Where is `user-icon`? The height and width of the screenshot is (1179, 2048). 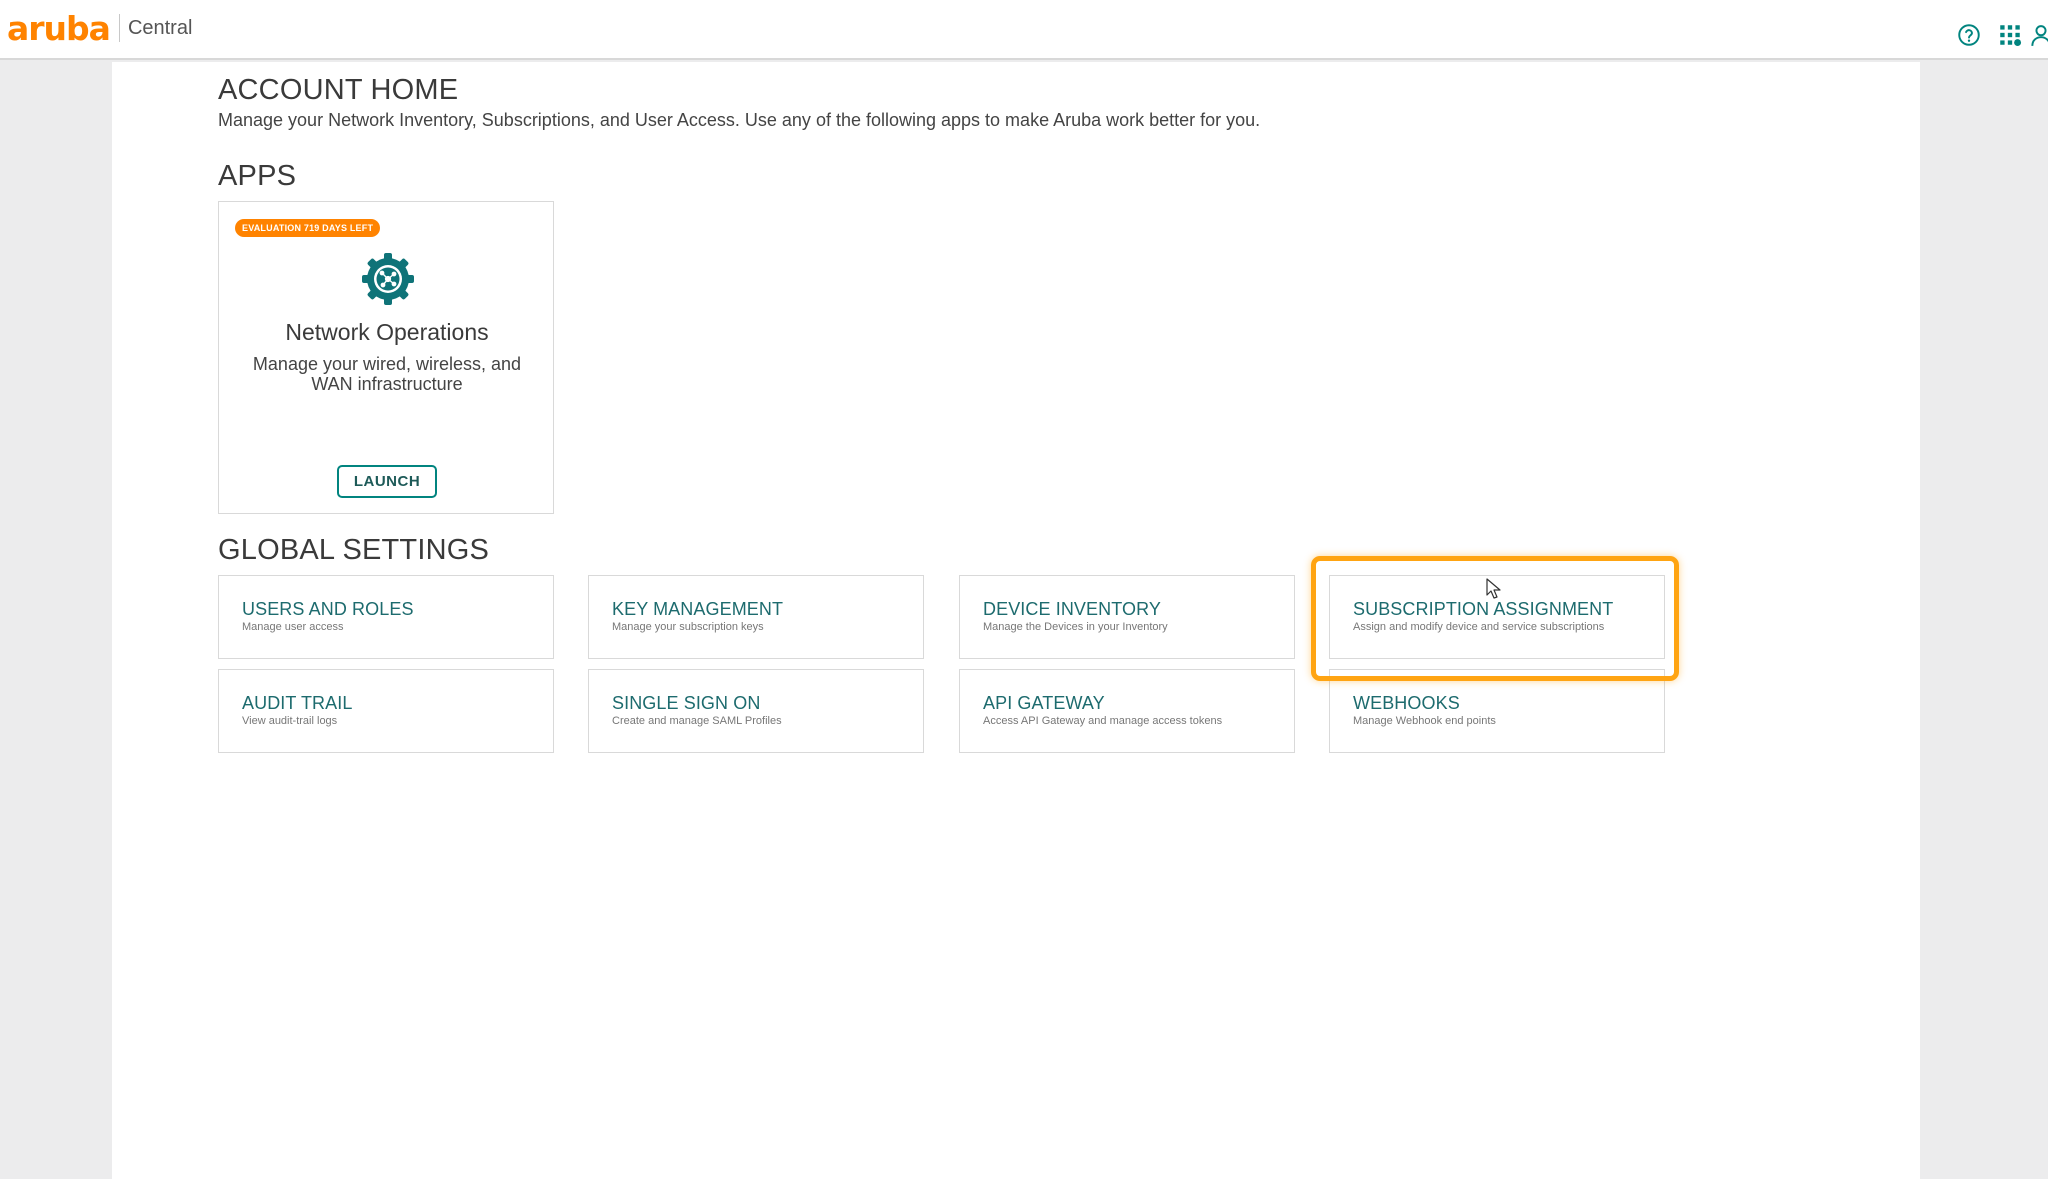 user-icon is located at coordinates (2038, 35).